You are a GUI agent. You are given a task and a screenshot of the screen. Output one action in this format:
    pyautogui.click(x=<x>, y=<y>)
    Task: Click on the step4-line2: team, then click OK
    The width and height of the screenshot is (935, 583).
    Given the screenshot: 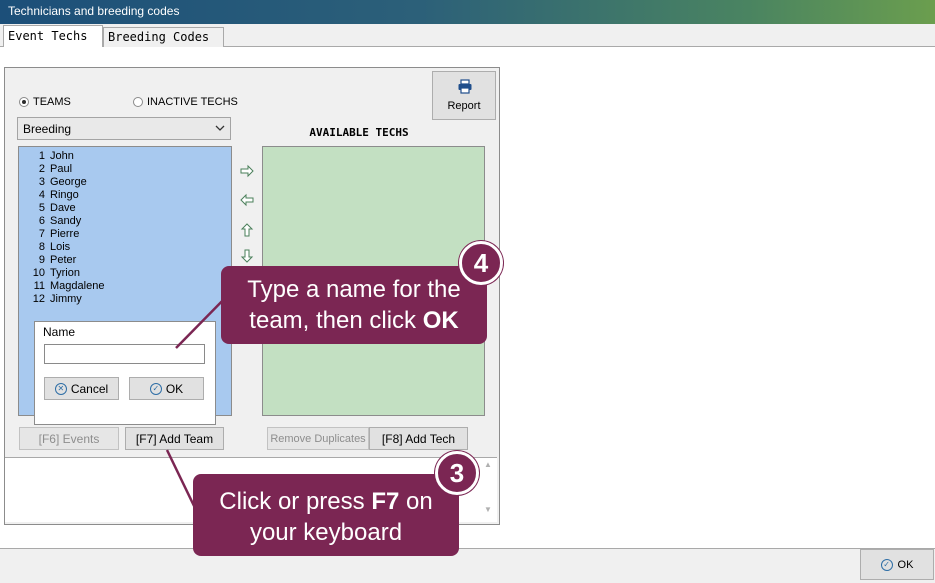 What is the action you would take?
    pyautogui.click(x=354, y=320)
    